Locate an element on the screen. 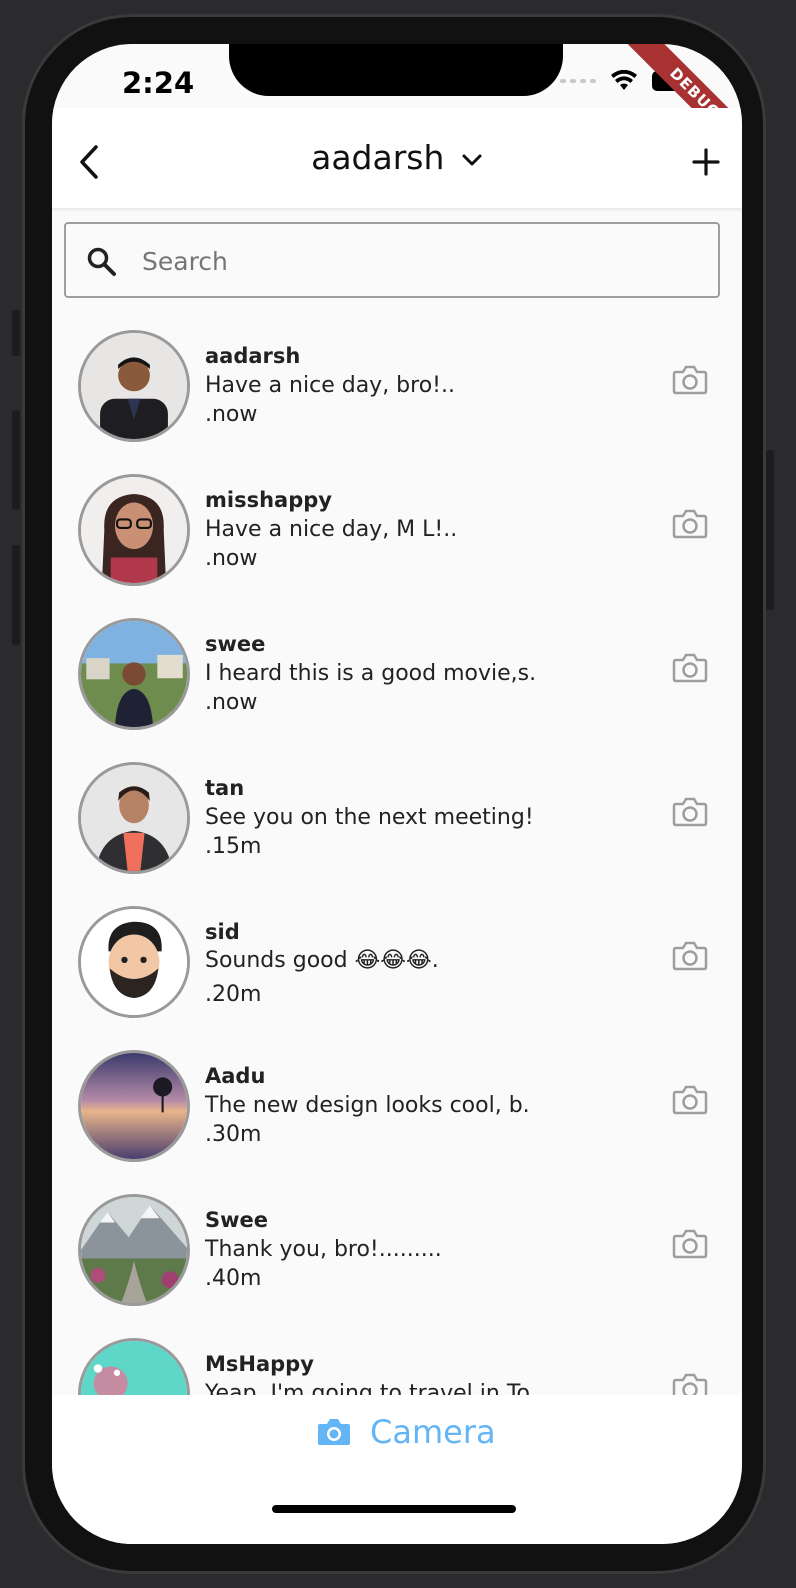 Image resolution: width=796 pixels, height=1588 pixels. account-switcher: aadarsh is located at coordinates (397, 157).